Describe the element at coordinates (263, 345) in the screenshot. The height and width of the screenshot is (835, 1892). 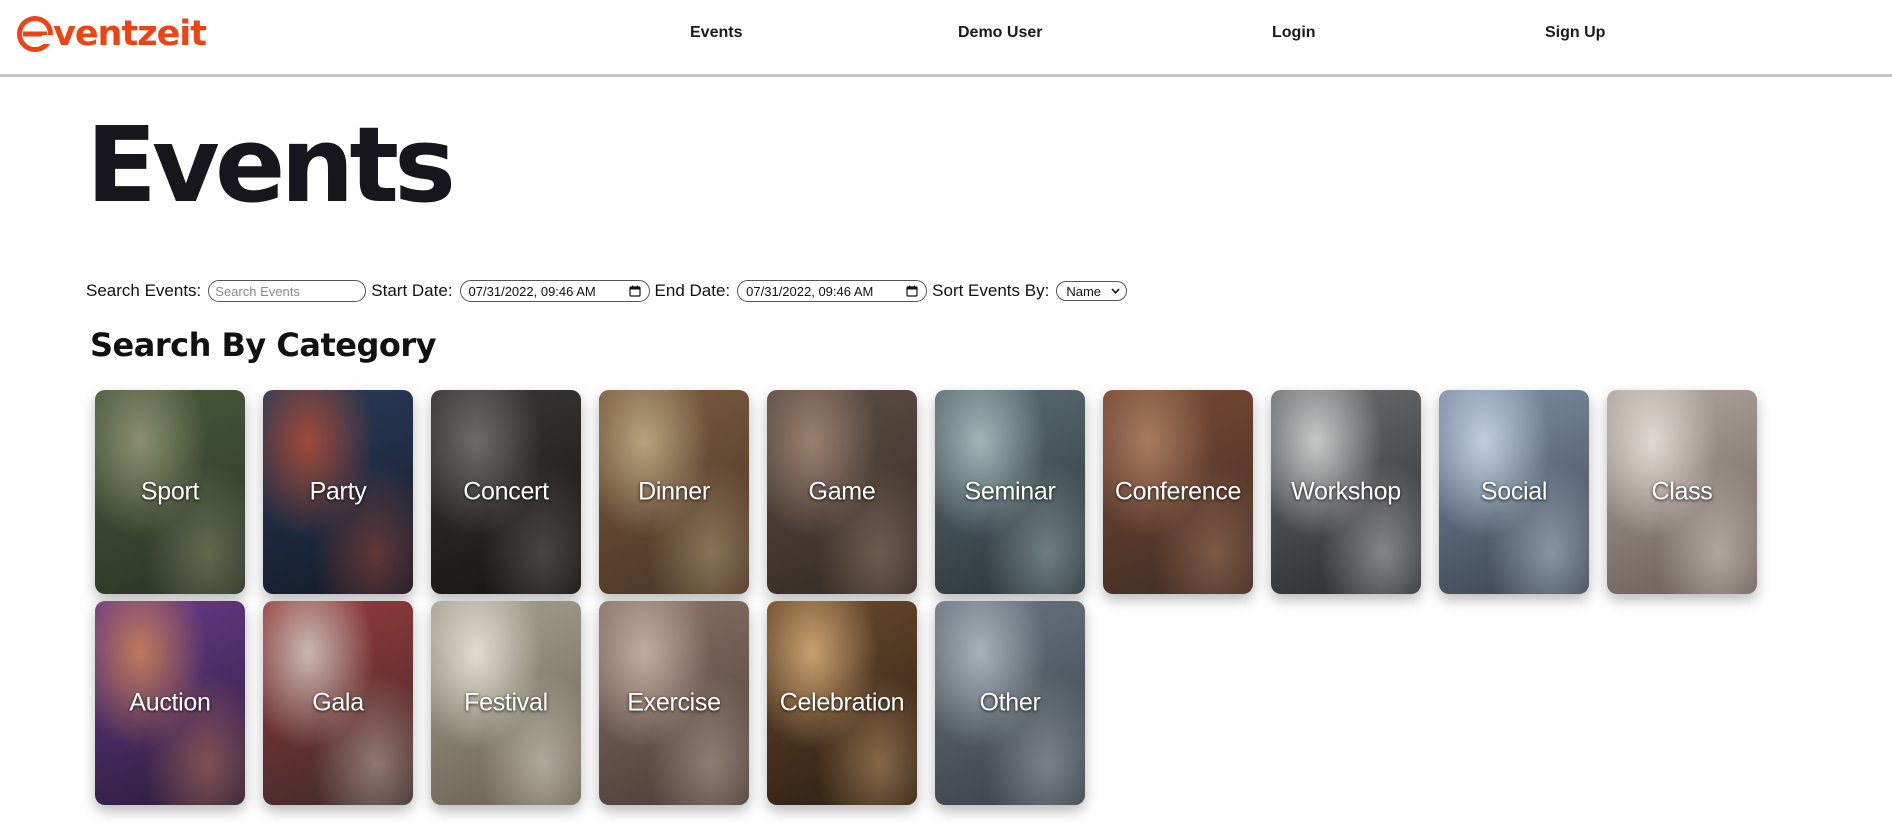
I see `category-section-title: Search By Category` at that location.